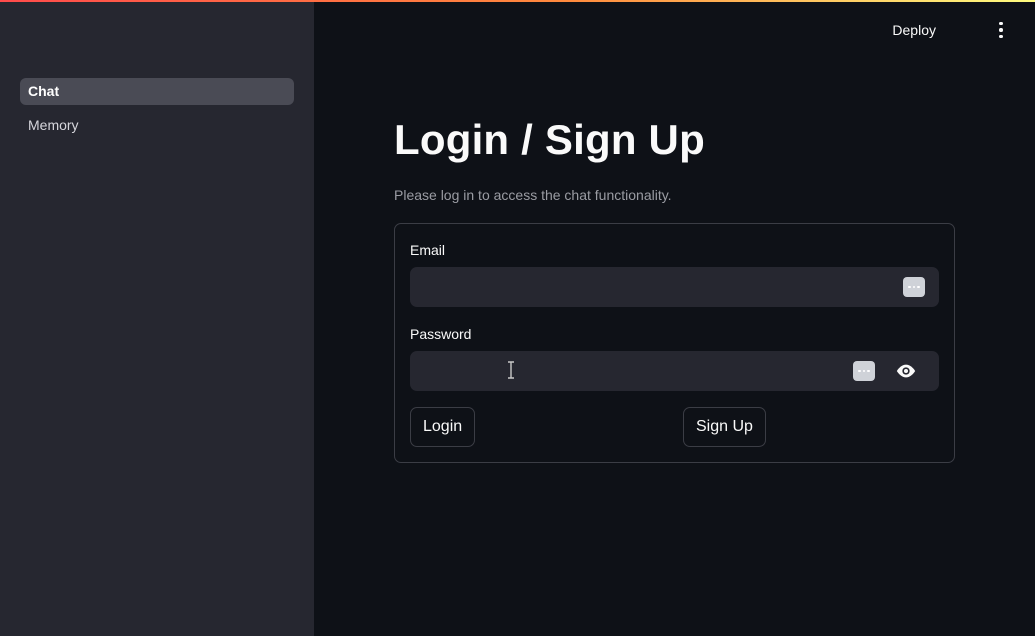 The width and height of the screenshot is (1035, 636). Describe the element at coordinates (517, 1) in the screenshot. I see `top-accent-bar` at that location.